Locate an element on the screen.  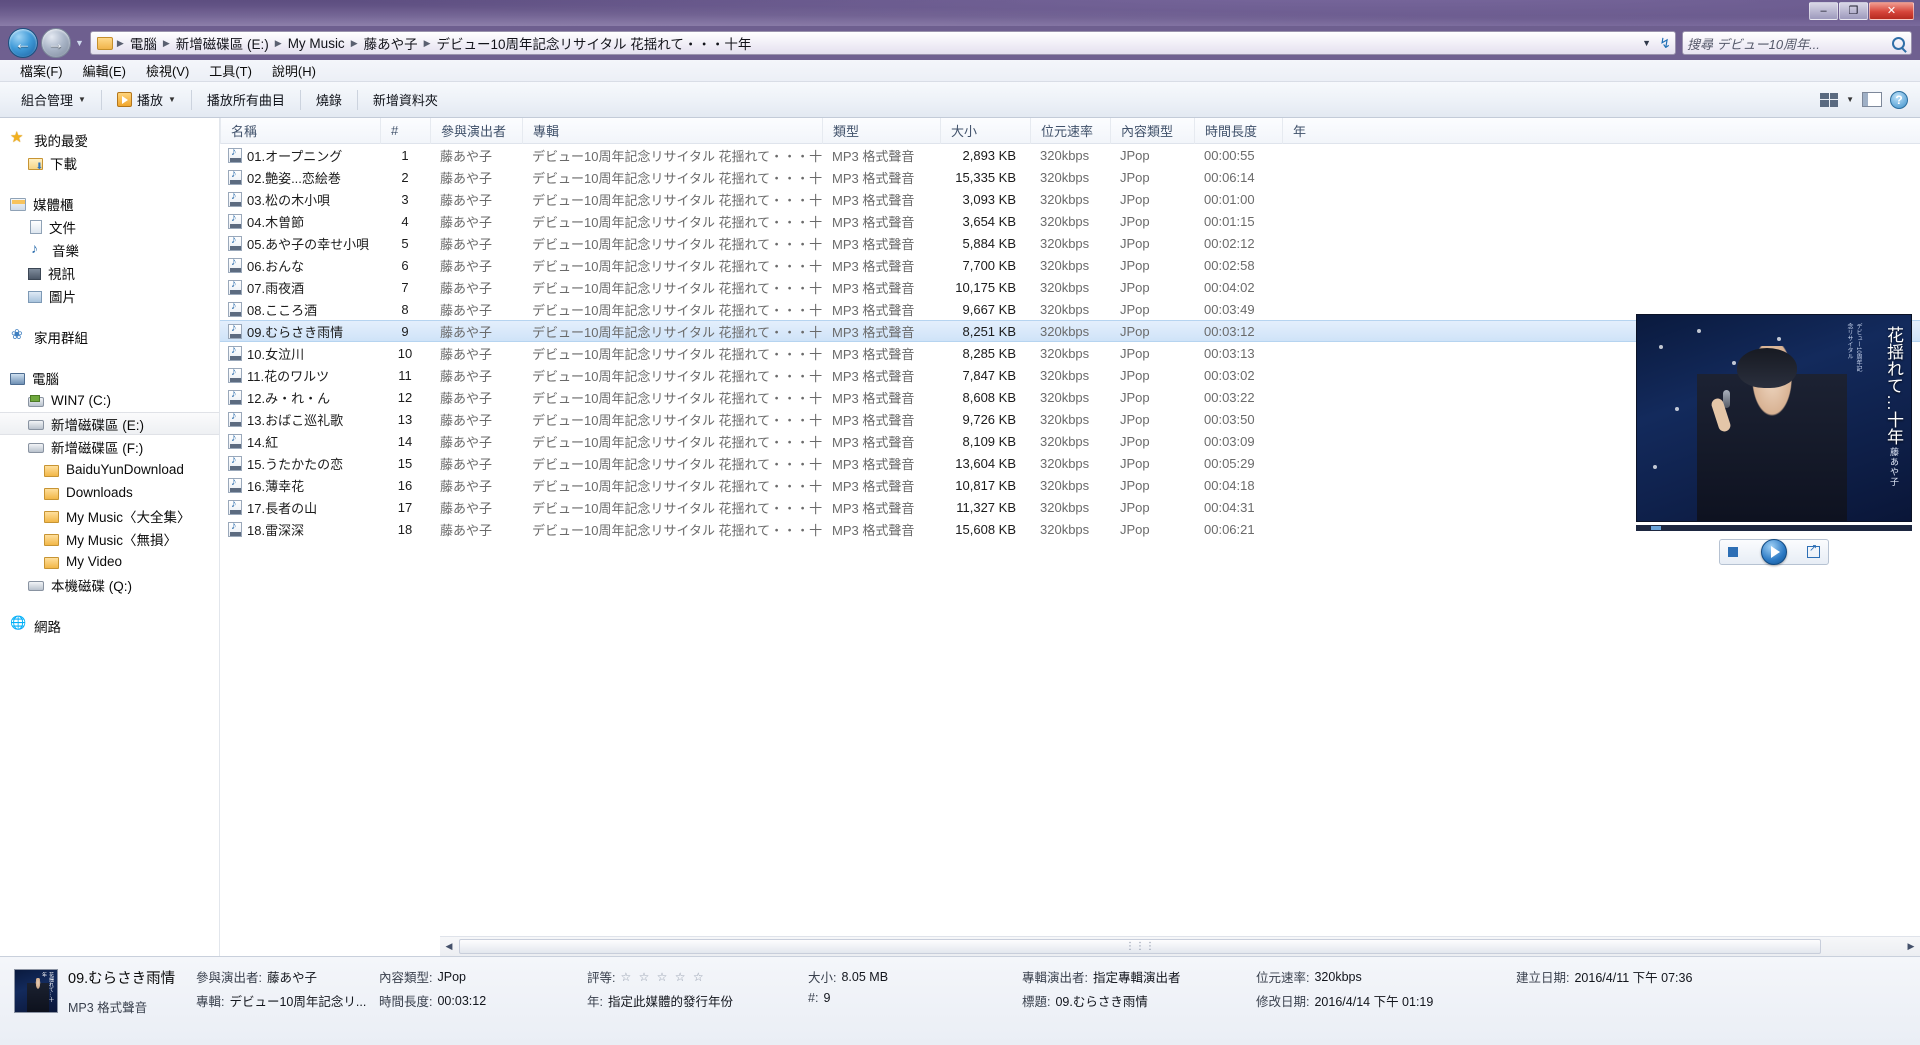
column-header-contenttype: 內容類型 is located at coordinates (1152, 131).